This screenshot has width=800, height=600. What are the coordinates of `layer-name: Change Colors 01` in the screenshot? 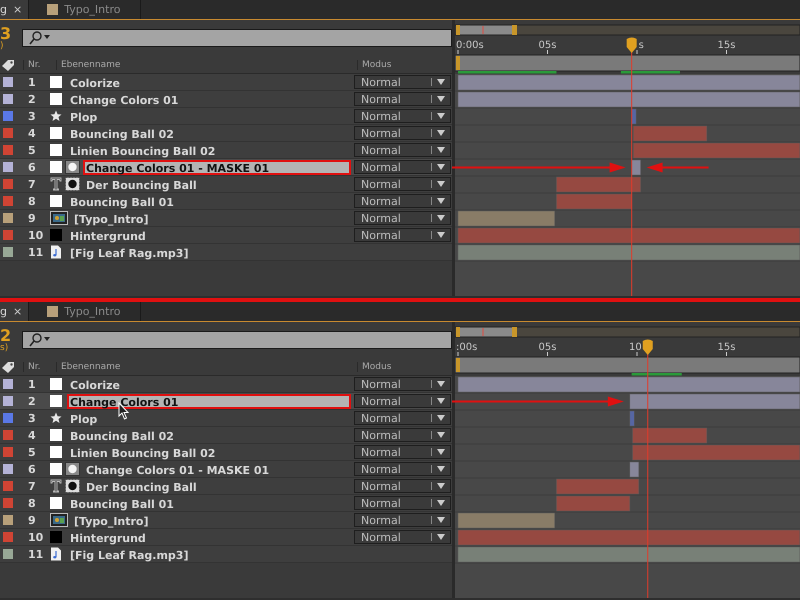 It's located at (209, 401).